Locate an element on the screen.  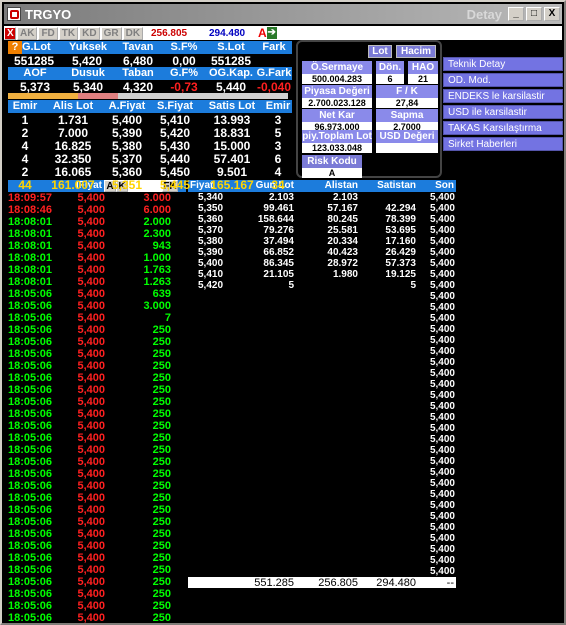
tk-button: TK is located at coordinates (68, 33).